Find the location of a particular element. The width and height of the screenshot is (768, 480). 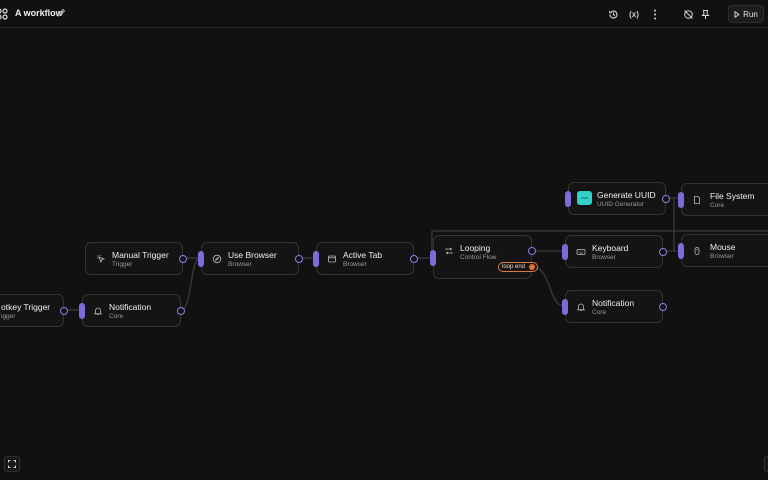

run-button: Run is located at coordinates (746, 14).